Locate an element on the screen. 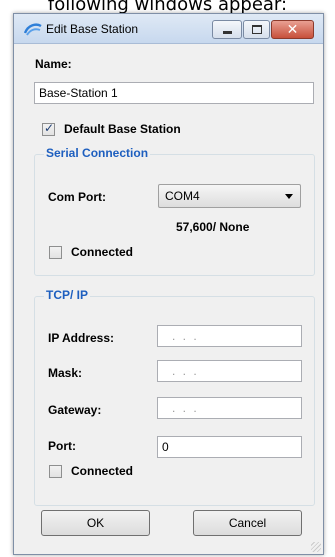  minimize-button is located at coordinates (227, 29).